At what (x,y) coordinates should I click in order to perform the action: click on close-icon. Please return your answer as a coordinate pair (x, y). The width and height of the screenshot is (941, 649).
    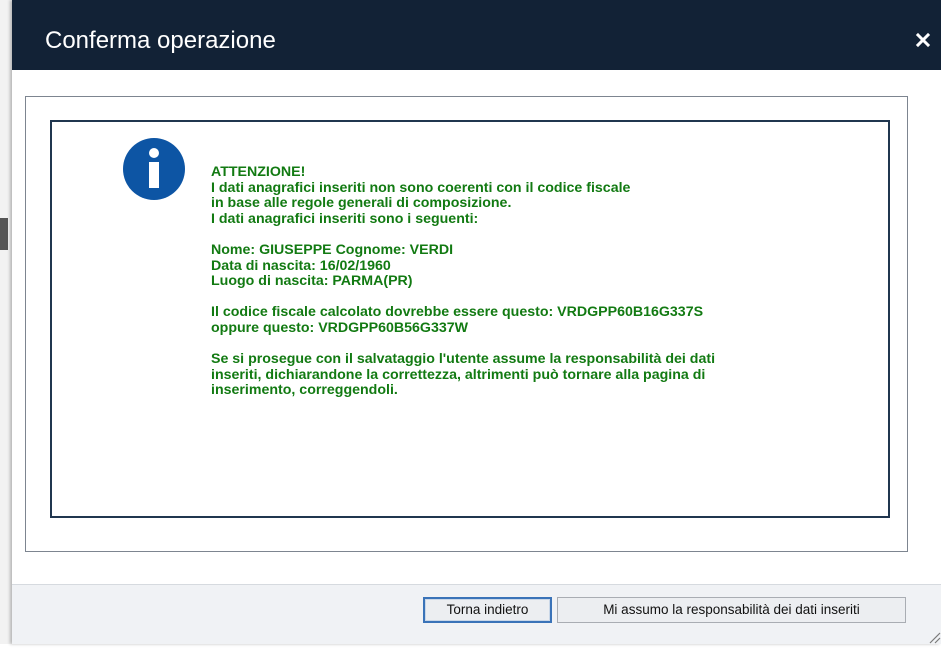
    Looking at the image, I should click on (923, 40).